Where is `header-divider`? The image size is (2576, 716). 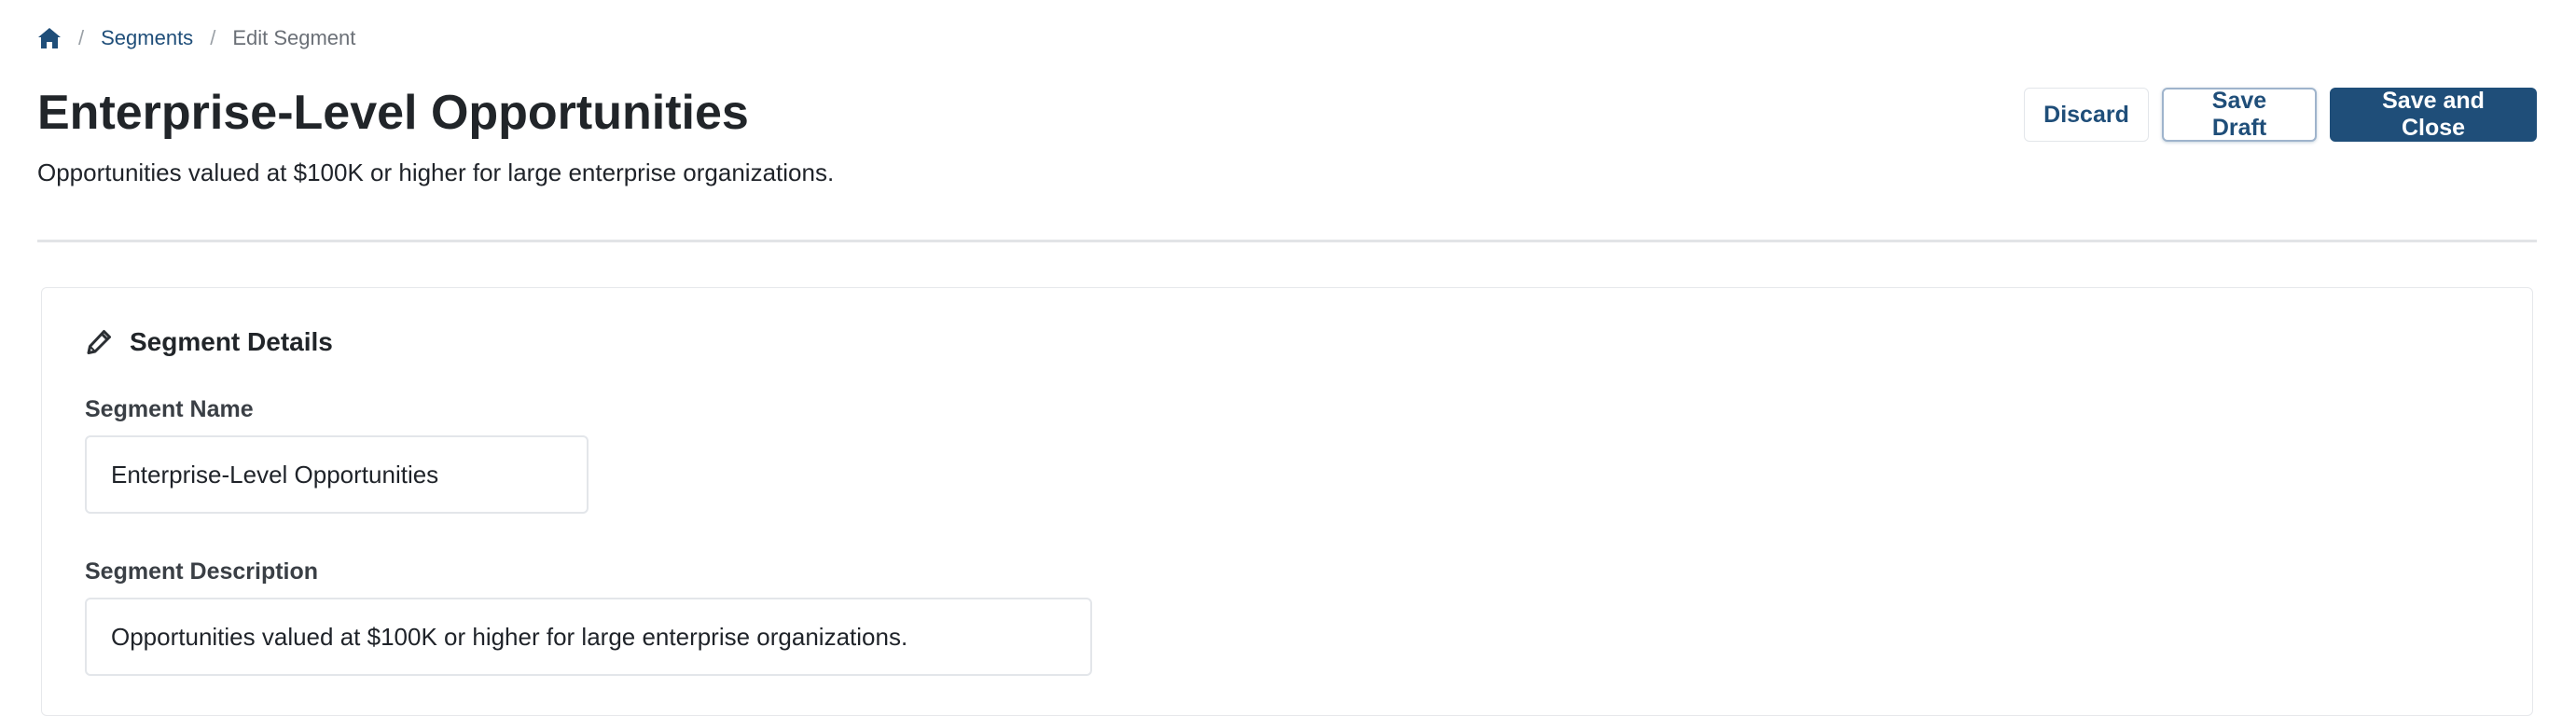 header-divider is located at coordinates (1287, 241).